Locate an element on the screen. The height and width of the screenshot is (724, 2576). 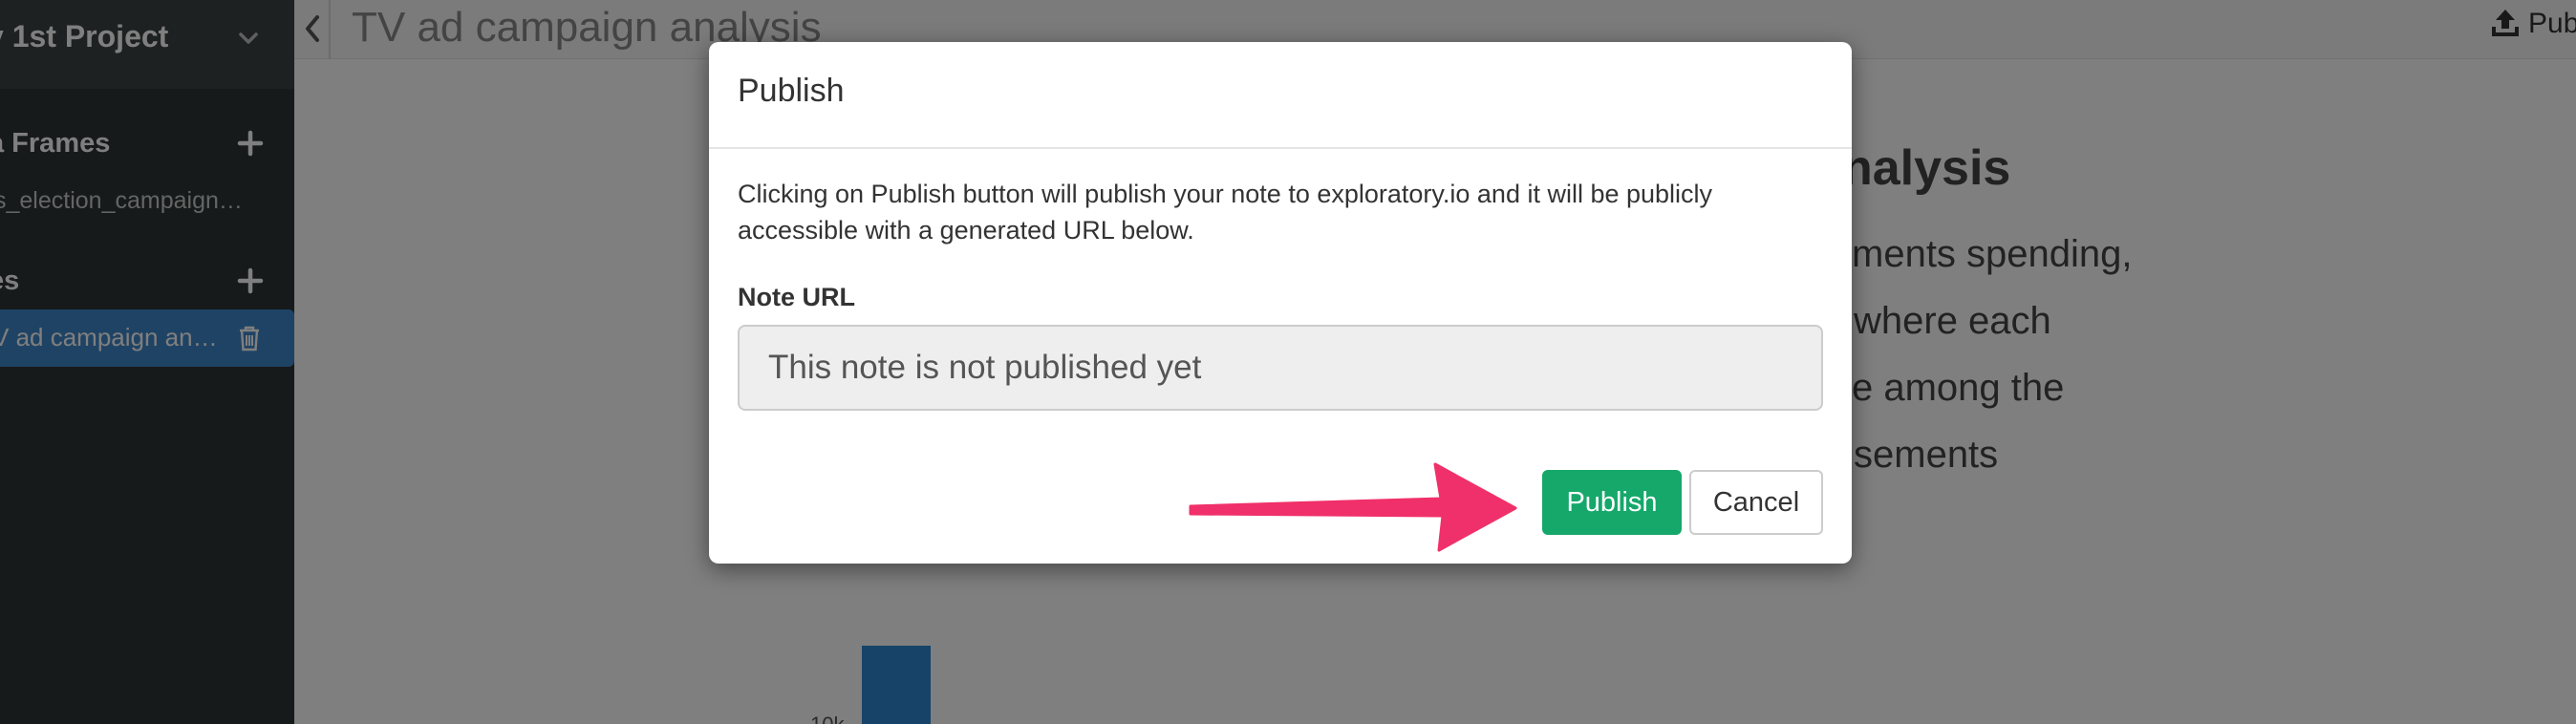
dialog-header: Publish is located at coordinates (1280, 95).